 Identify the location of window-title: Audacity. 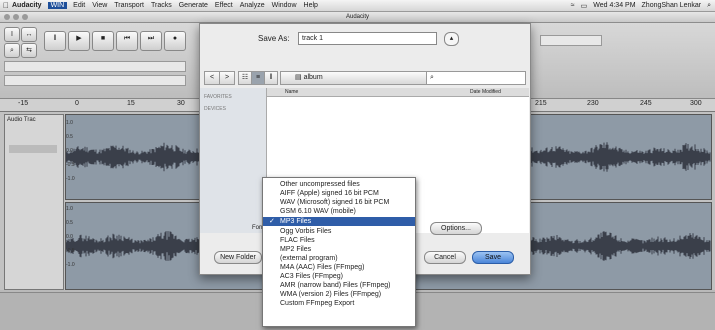
(357, 17).